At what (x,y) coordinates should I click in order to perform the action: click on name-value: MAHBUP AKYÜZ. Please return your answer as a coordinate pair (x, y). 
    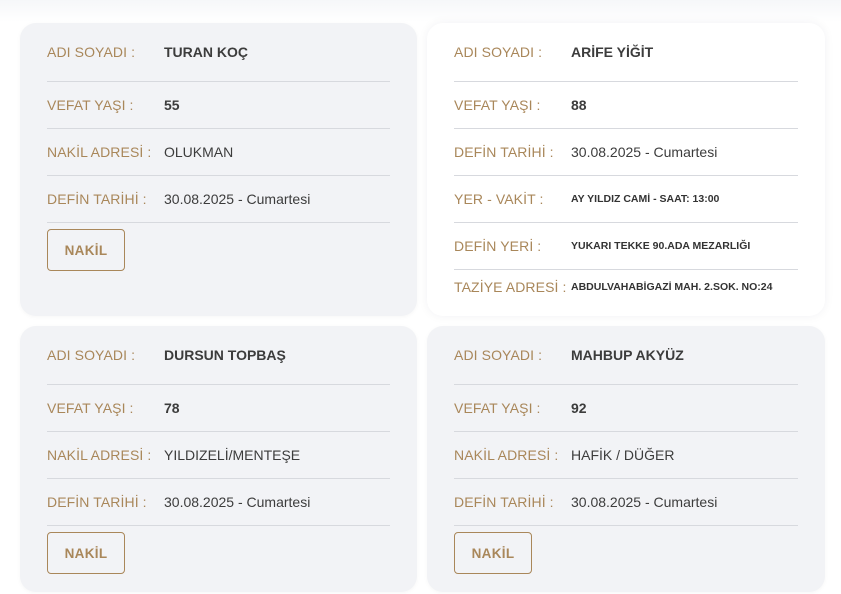
    Looking at the image, I should click on (627, 355).